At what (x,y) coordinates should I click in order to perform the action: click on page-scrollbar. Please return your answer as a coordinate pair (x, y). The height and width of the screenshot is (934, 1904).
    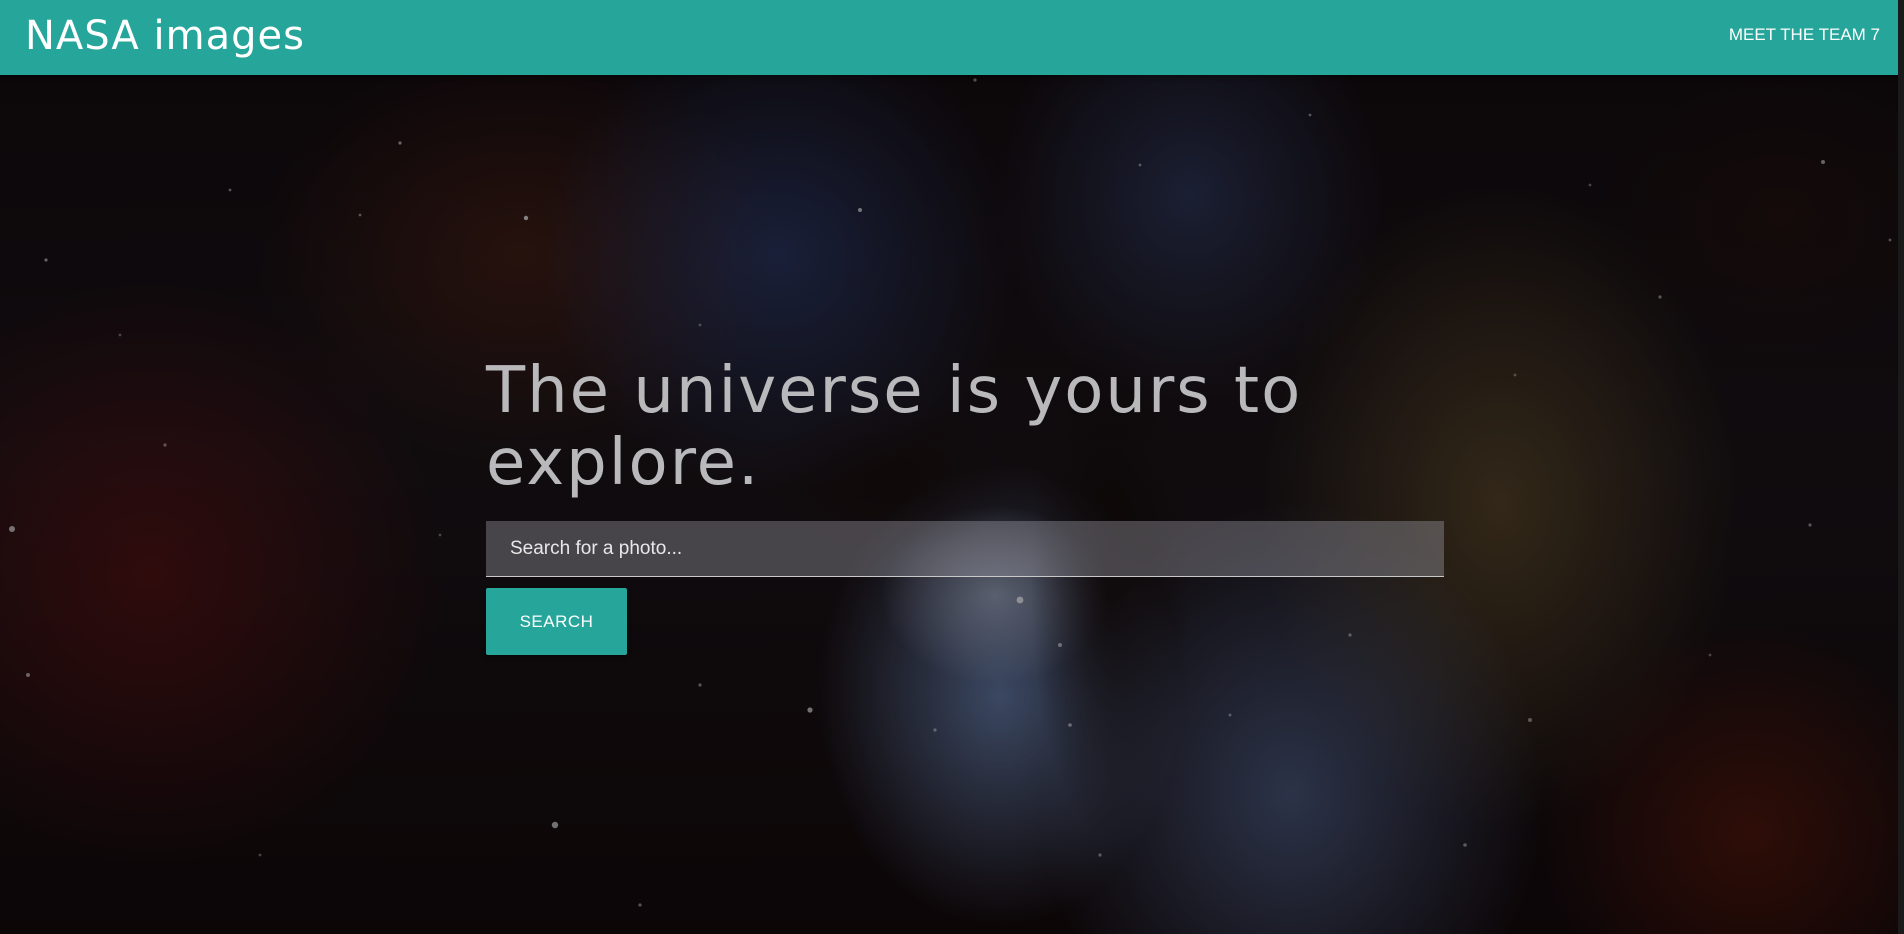
    Looking at the image, I should click on (1901, 467).